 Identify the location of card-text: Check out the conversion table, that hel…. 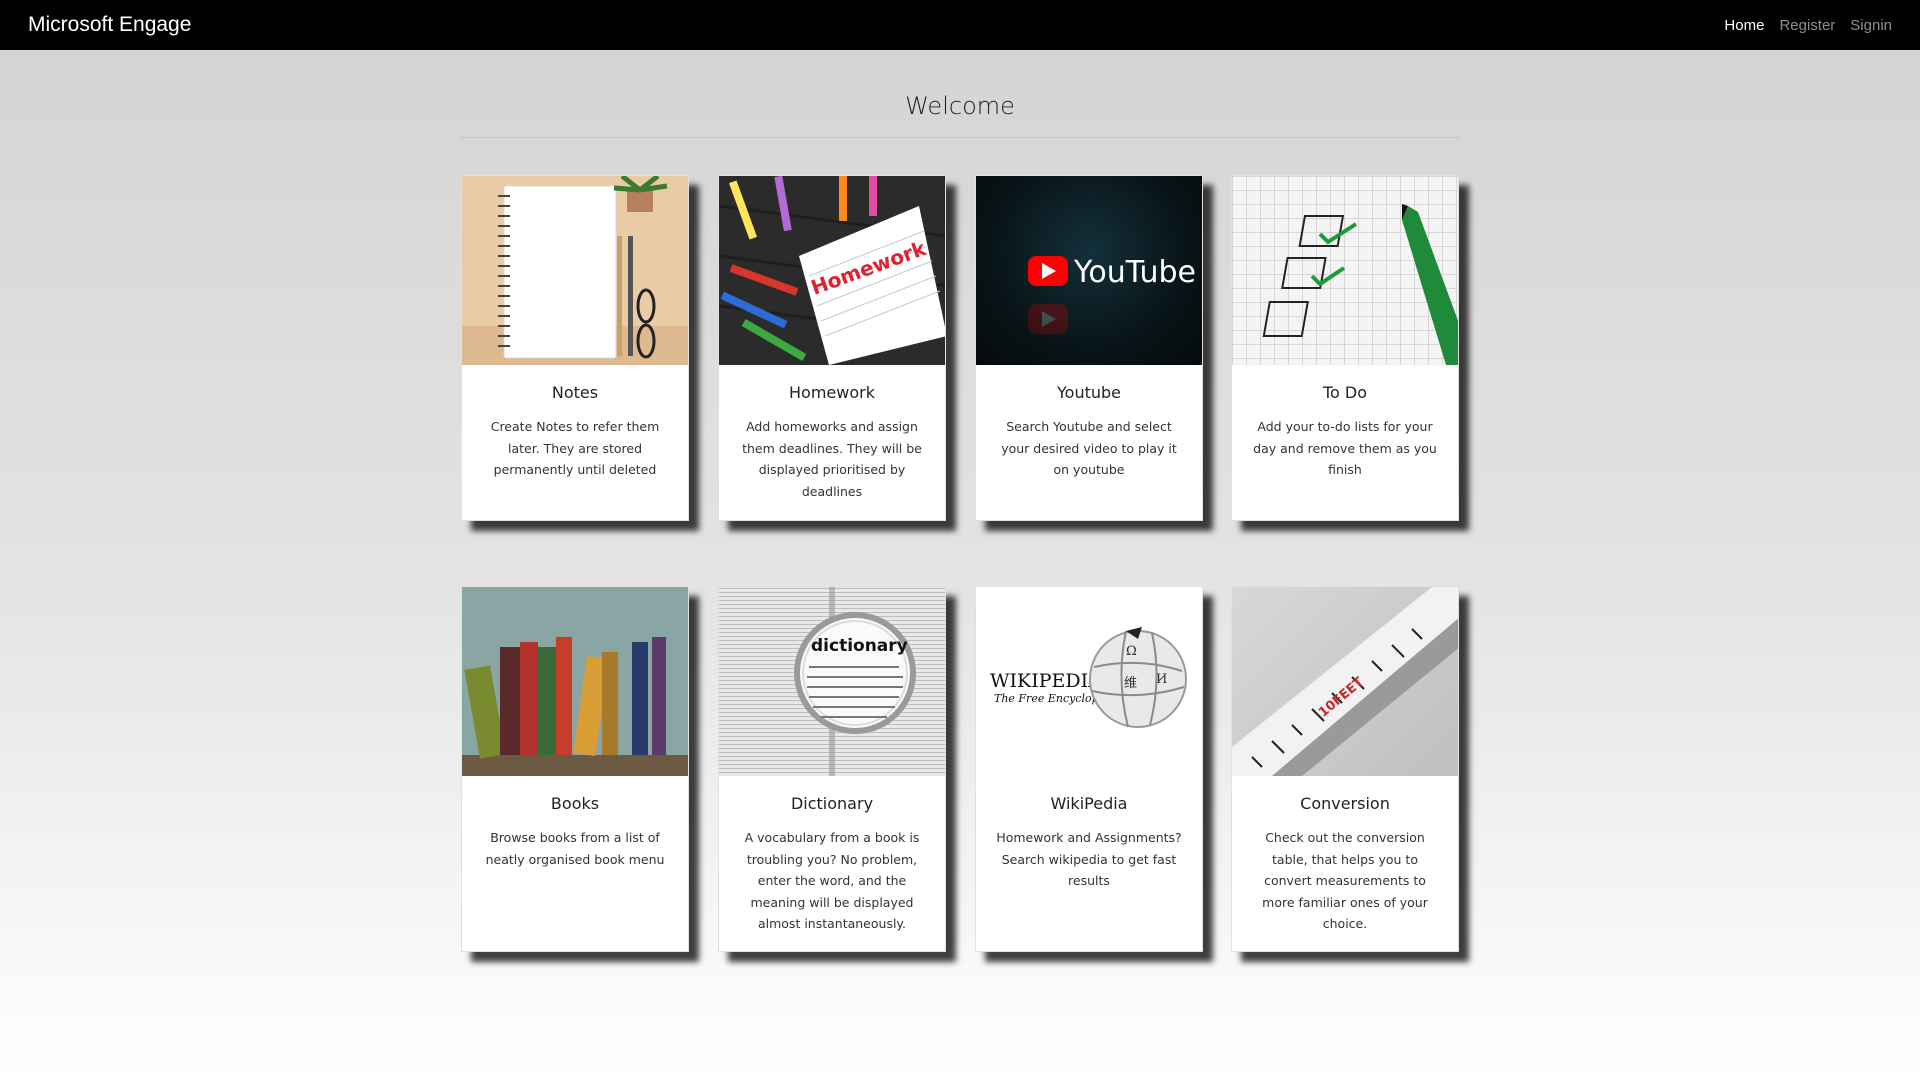
(1345, 880).